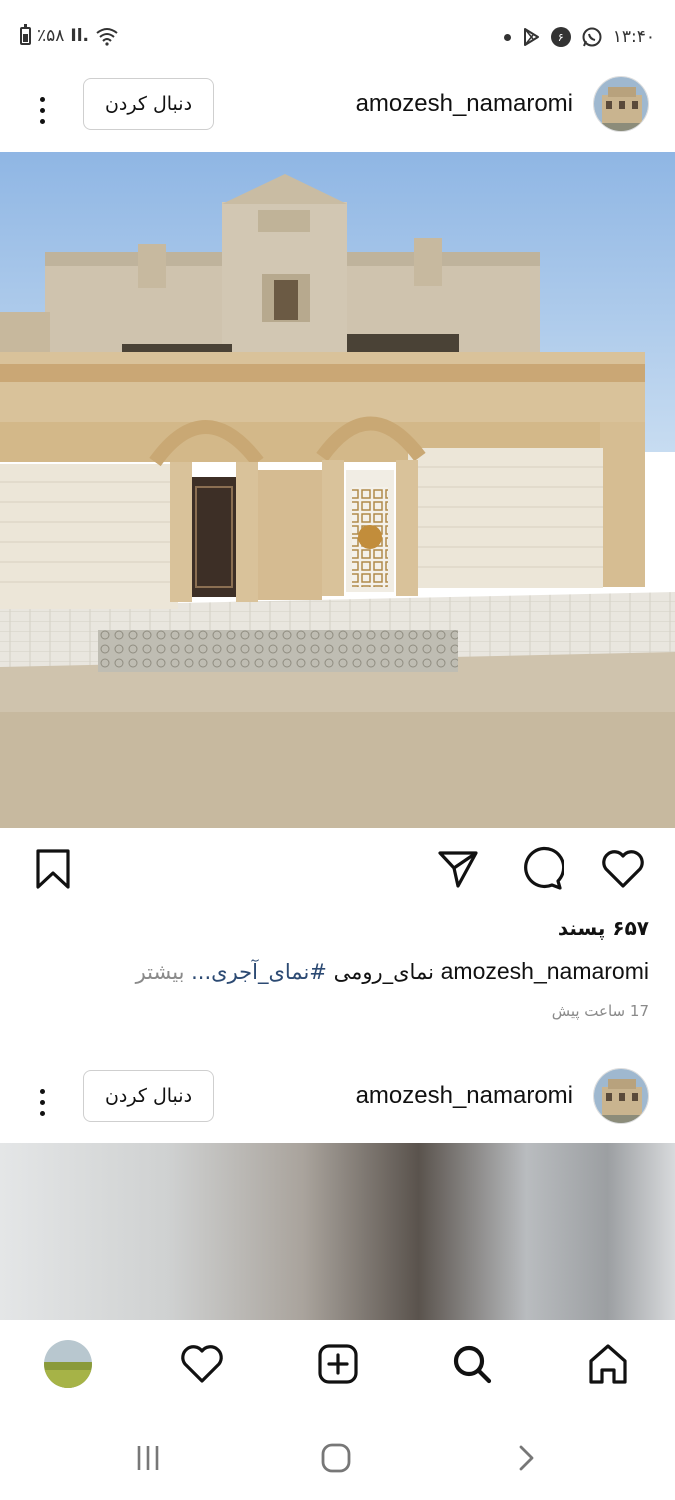 The image size is (675, 1500). I want to click on bottom-navigation, so click(337, 1365).